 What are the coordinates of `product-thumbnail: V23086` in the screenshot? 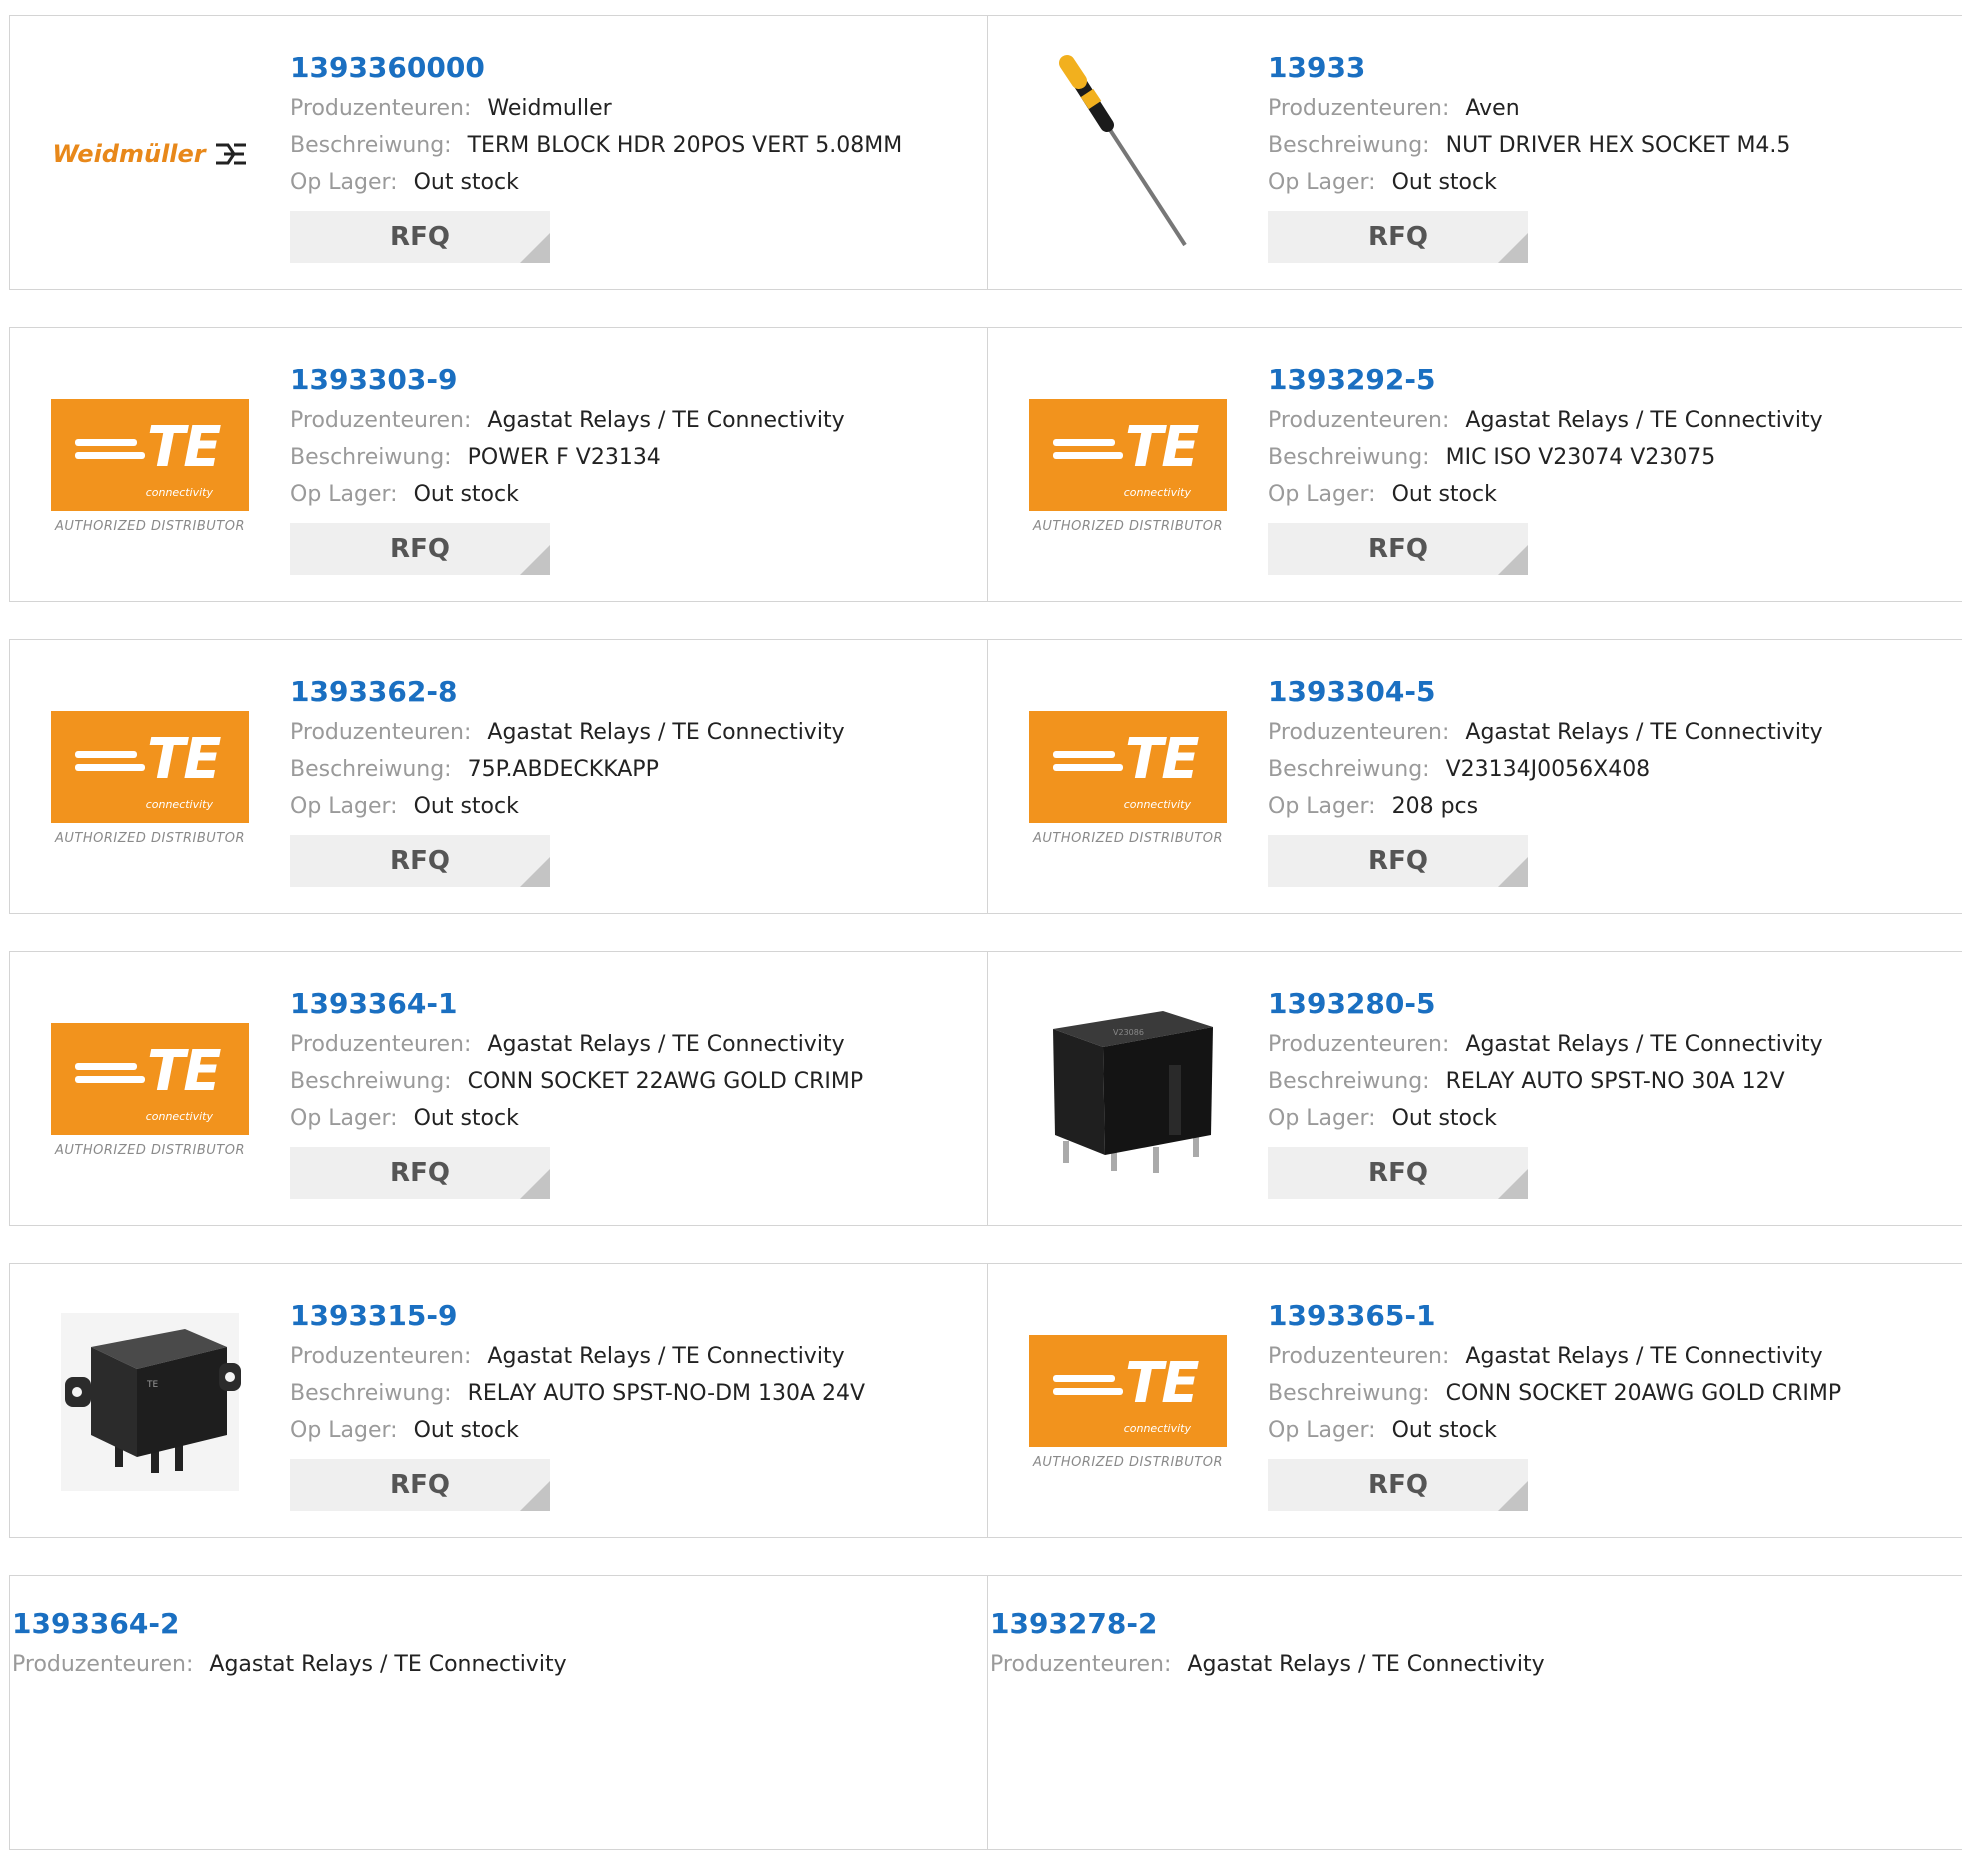 It's located at (1128, 1090).